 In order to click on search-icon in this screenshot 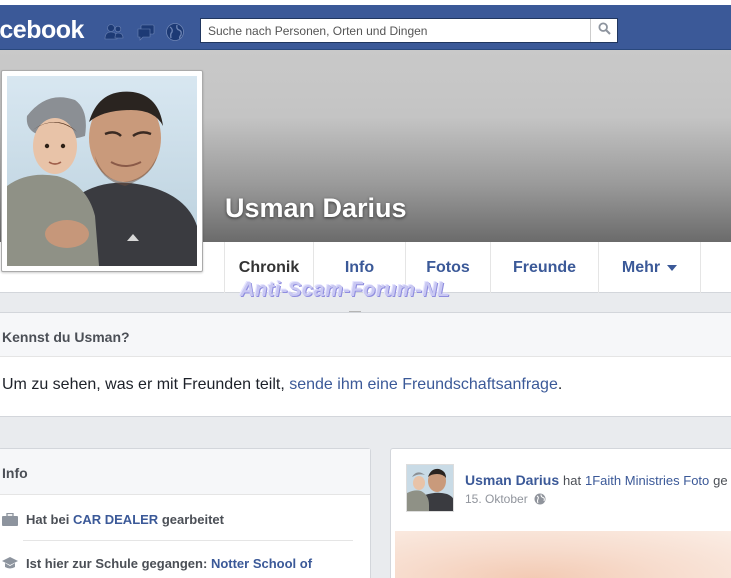, I will do `click(604, 30)`.